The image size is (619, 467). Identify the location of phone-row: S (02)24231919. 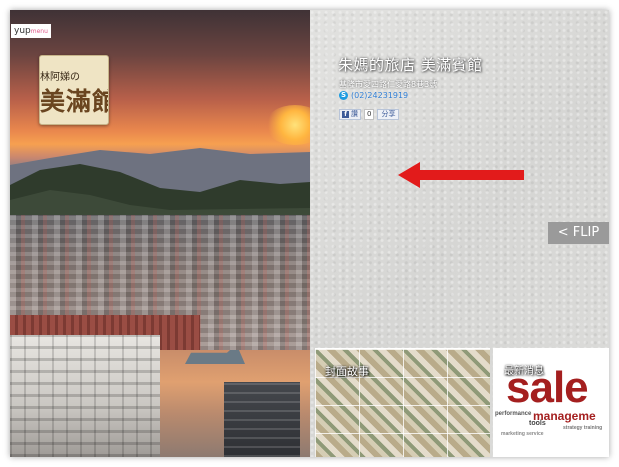
(373, 95).